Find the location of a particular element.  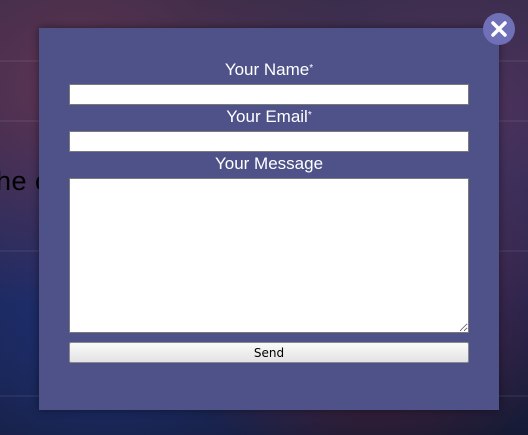

close-button is located at coordinates (499, 29).